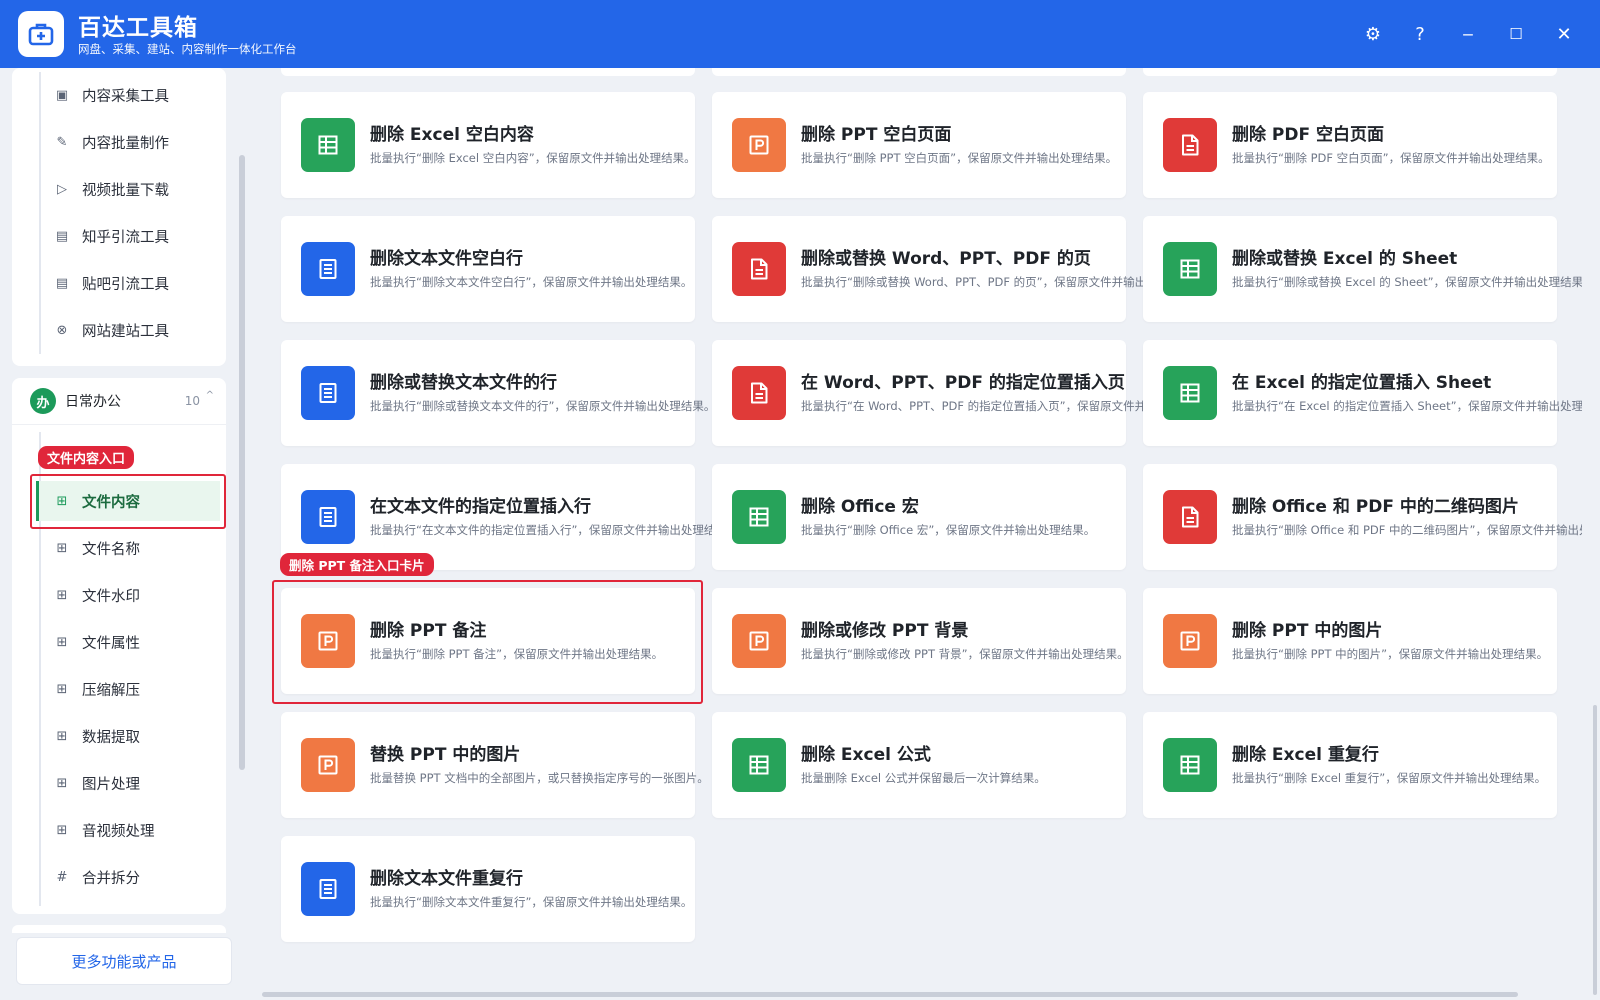  Describe the element at coordinates (480, 507) in the screenshot. I see `card-title: 在文本文件的指定位置插入行` at that location.